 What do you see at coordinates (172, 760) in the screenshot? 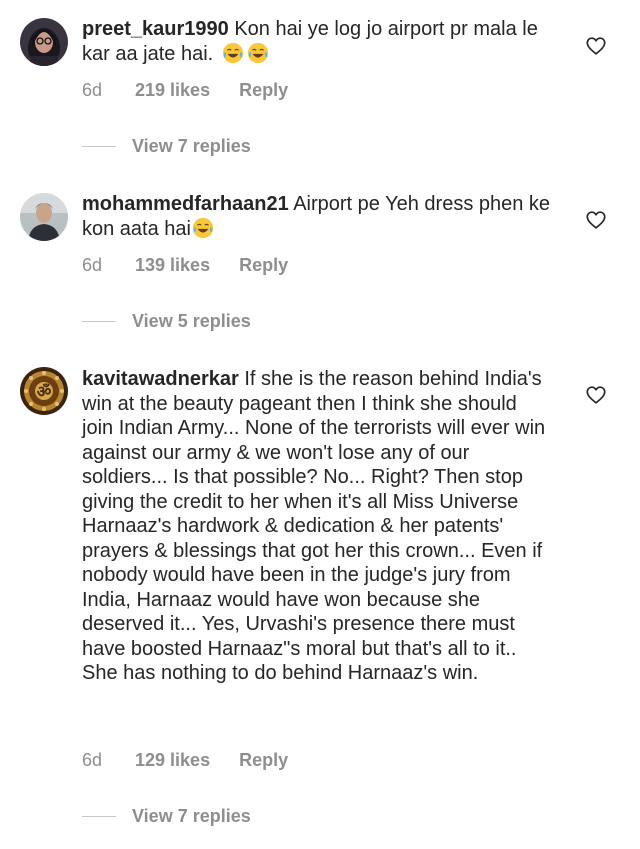
I see `comment-likes: 129 likes` at bounding box center [172, 760].